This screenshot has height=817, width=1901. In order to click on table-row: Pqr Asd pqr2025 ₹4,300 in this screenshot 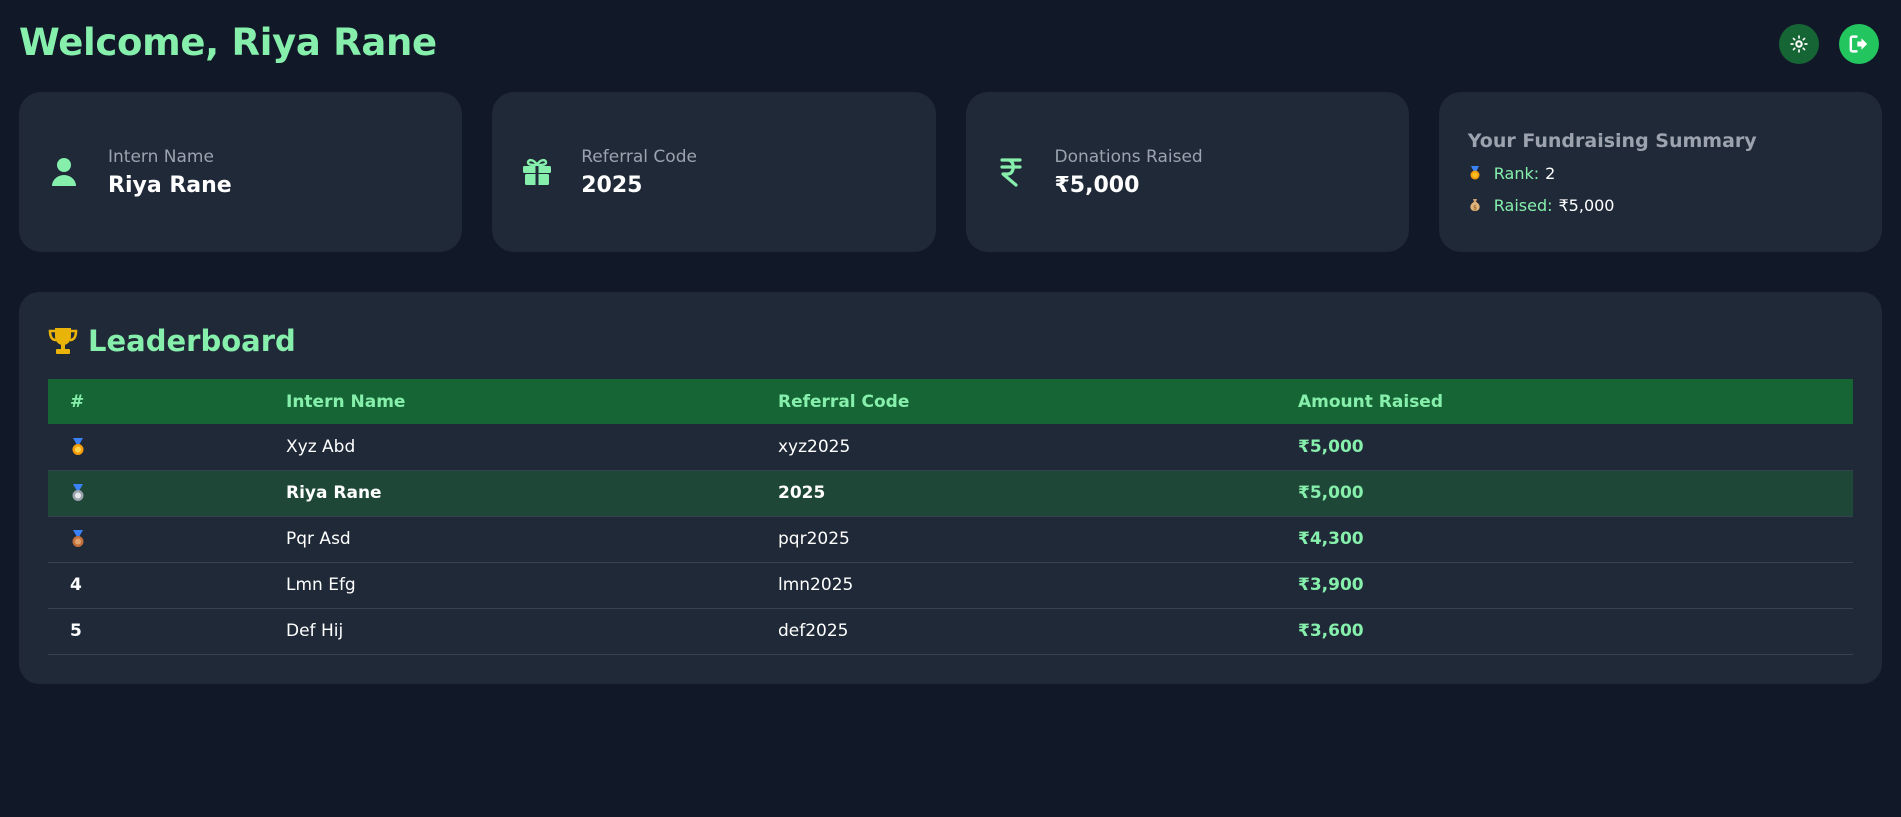, I will do `click(950, 539)`.